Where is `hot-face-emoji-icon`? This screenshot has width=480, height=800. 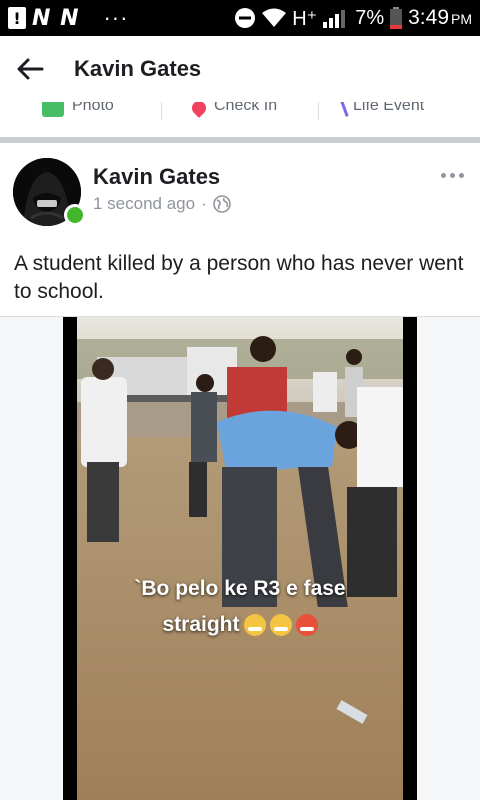 hot-face-emoji-icon is located at coordinates (306, 625).